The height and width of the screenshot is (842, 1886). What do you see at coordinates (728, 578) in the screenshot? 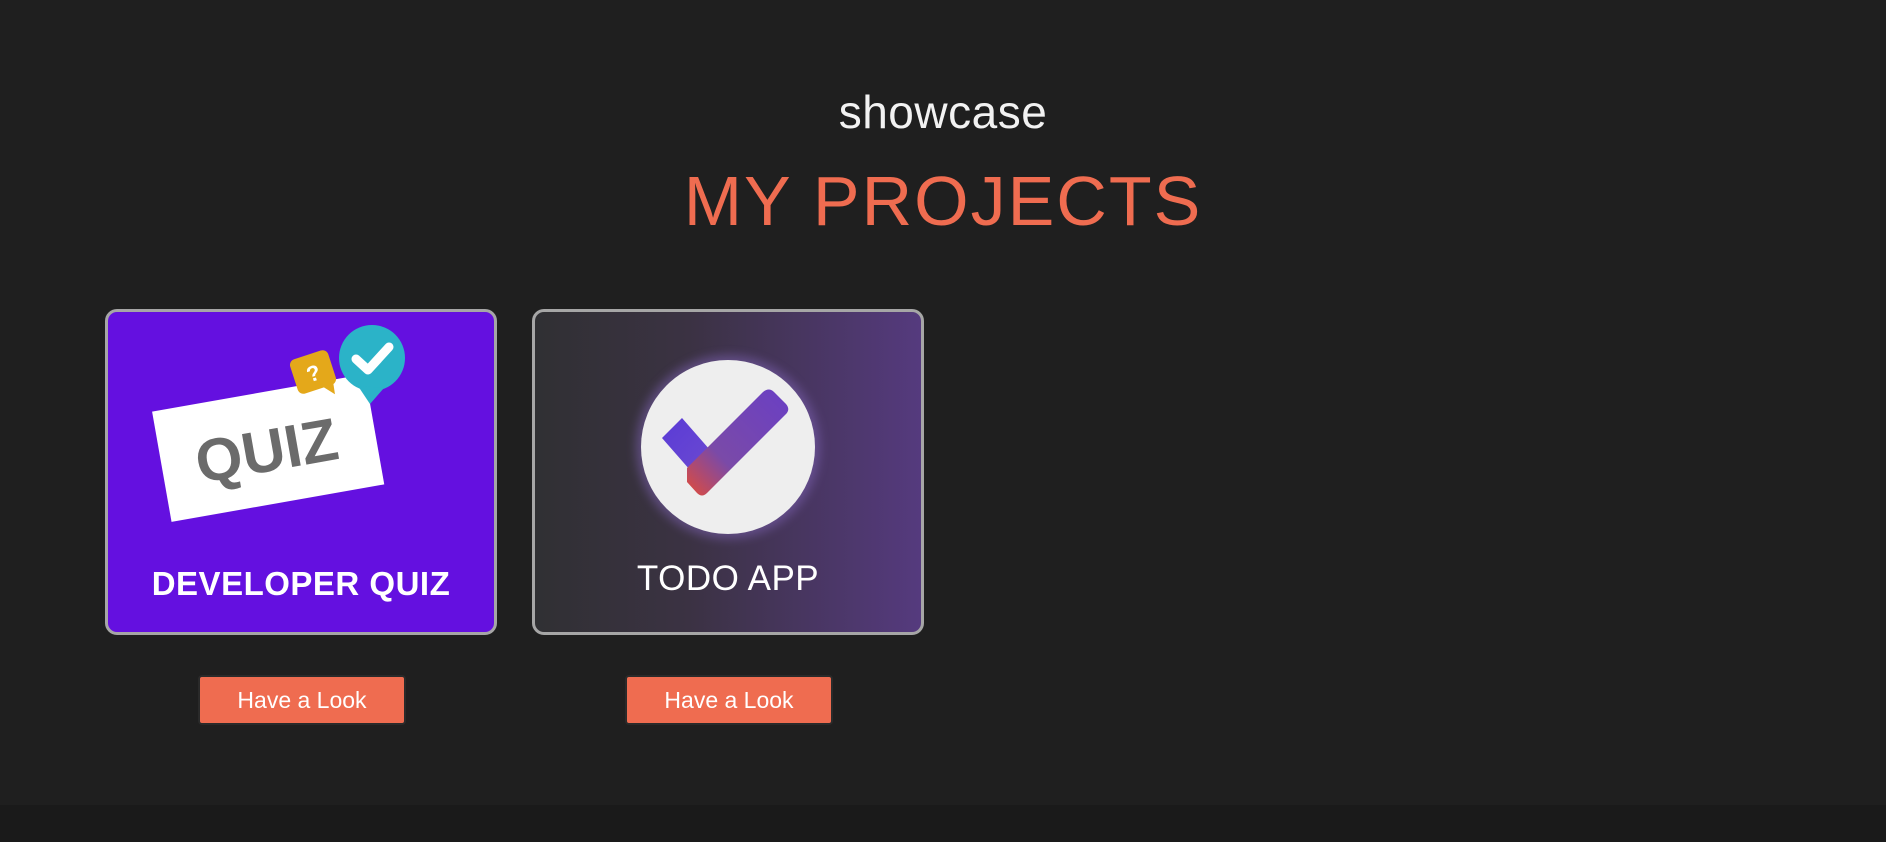
I see `project-title: TODO APP` at bounding box center [728, 578].